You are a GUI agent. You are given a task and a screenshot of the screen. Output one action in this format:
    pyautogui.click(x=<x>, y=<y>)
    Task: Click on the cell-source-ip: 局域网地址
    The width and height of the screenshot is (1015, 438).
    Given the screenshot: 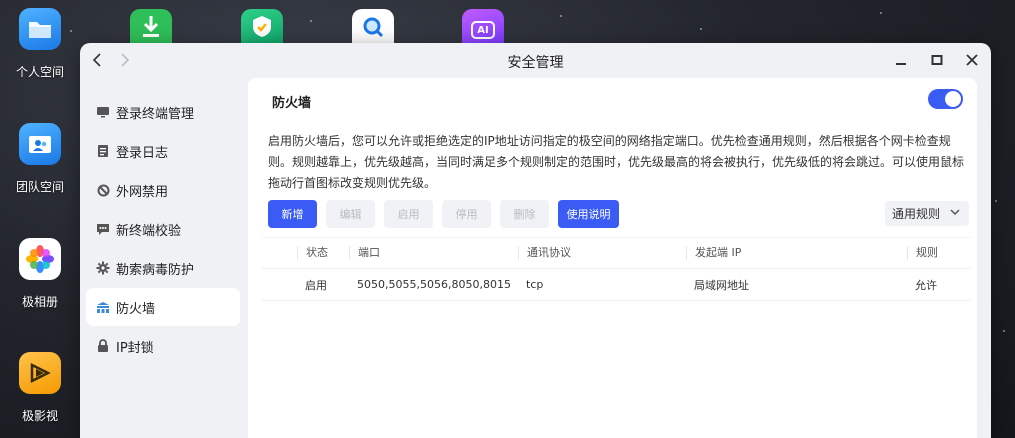 What is the action you would take?
    pyautogui.click(x=721, y=285)
    